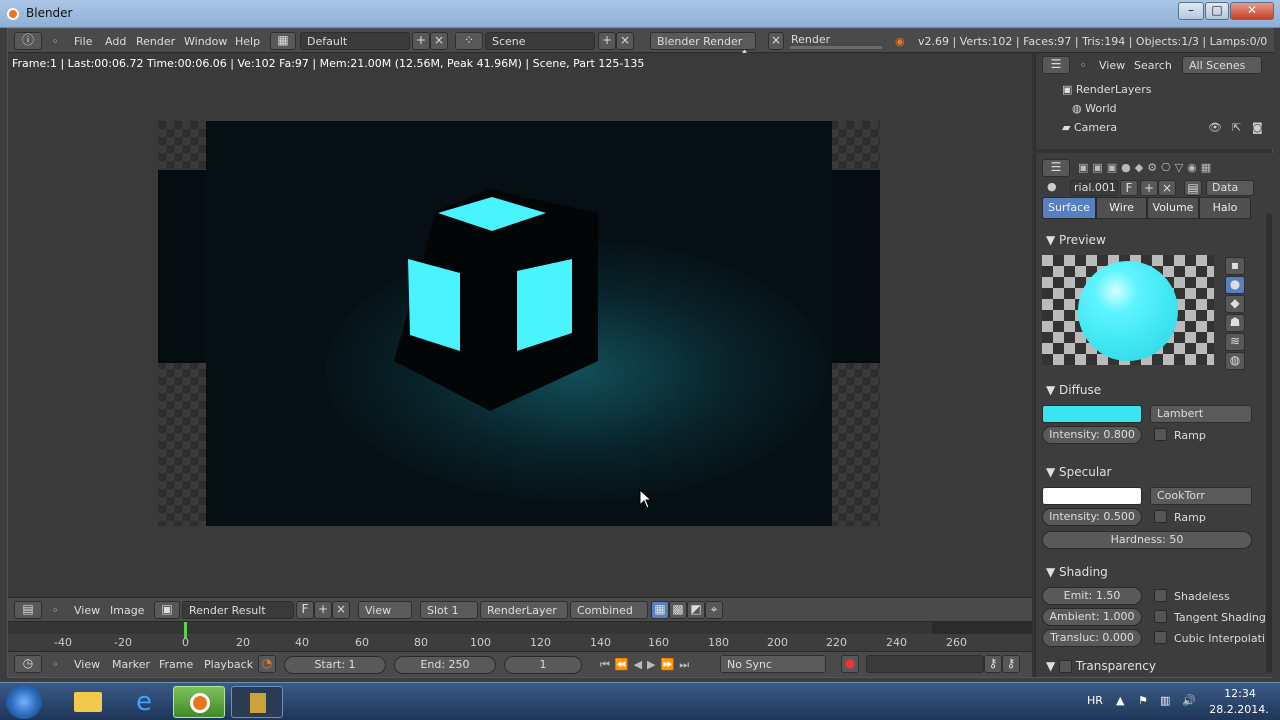  I want to click on alpha-channel-icon: ▩, so click(678, 610).